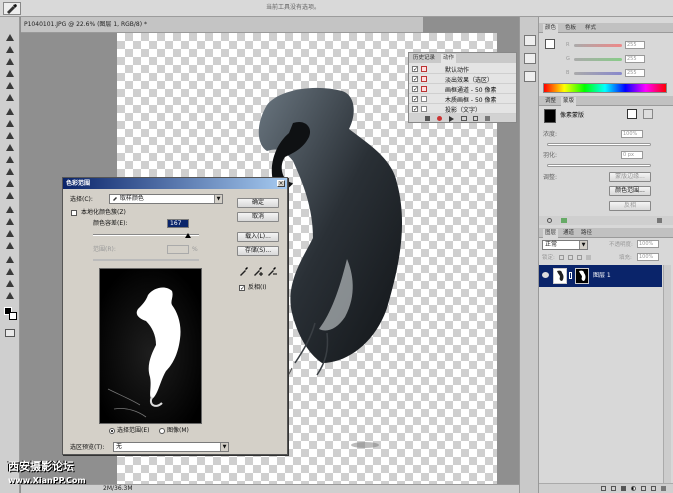  I want to click on new-set-icon, so click(464, 118).